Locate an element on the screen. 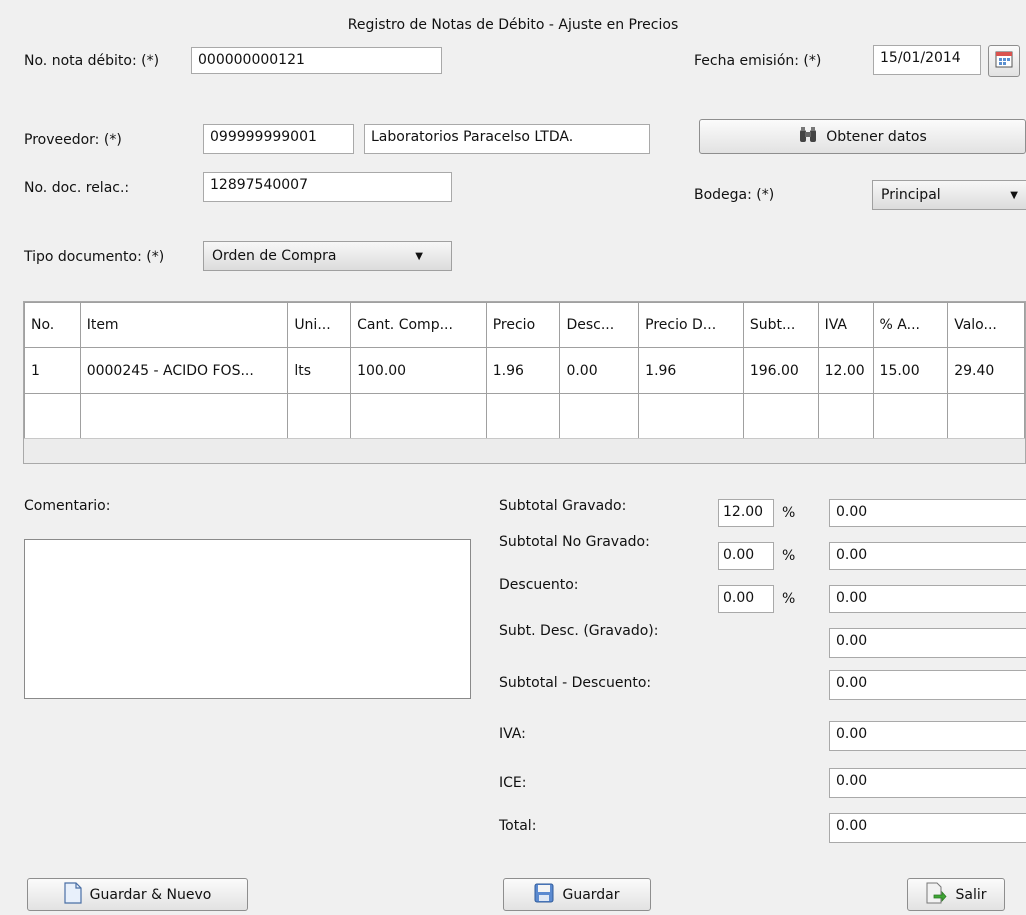  bodega-value: Principal is located at coordinates (911, 195).